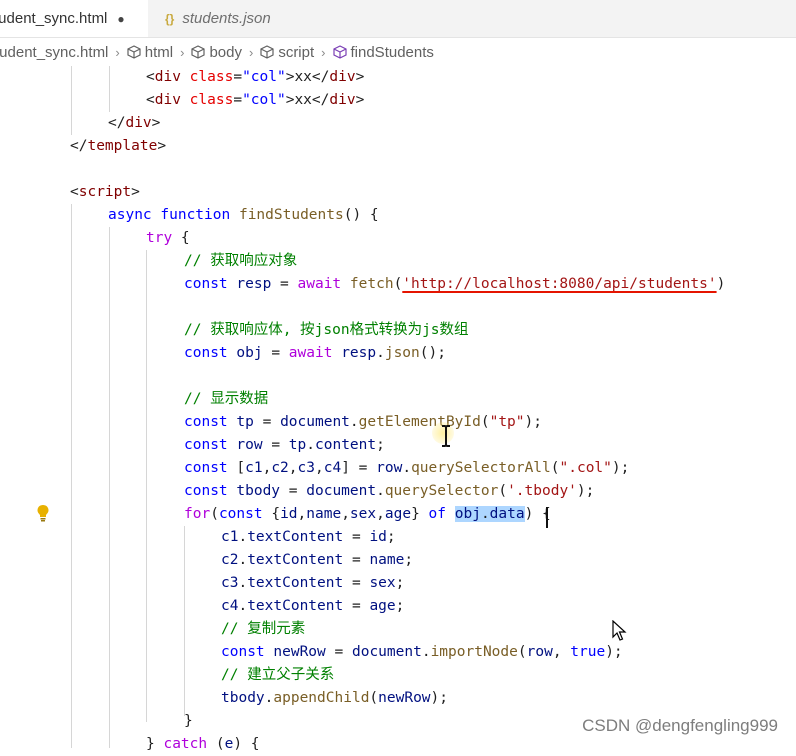  I want to click on code-line: // 建立父子关系, so click(278, 675).